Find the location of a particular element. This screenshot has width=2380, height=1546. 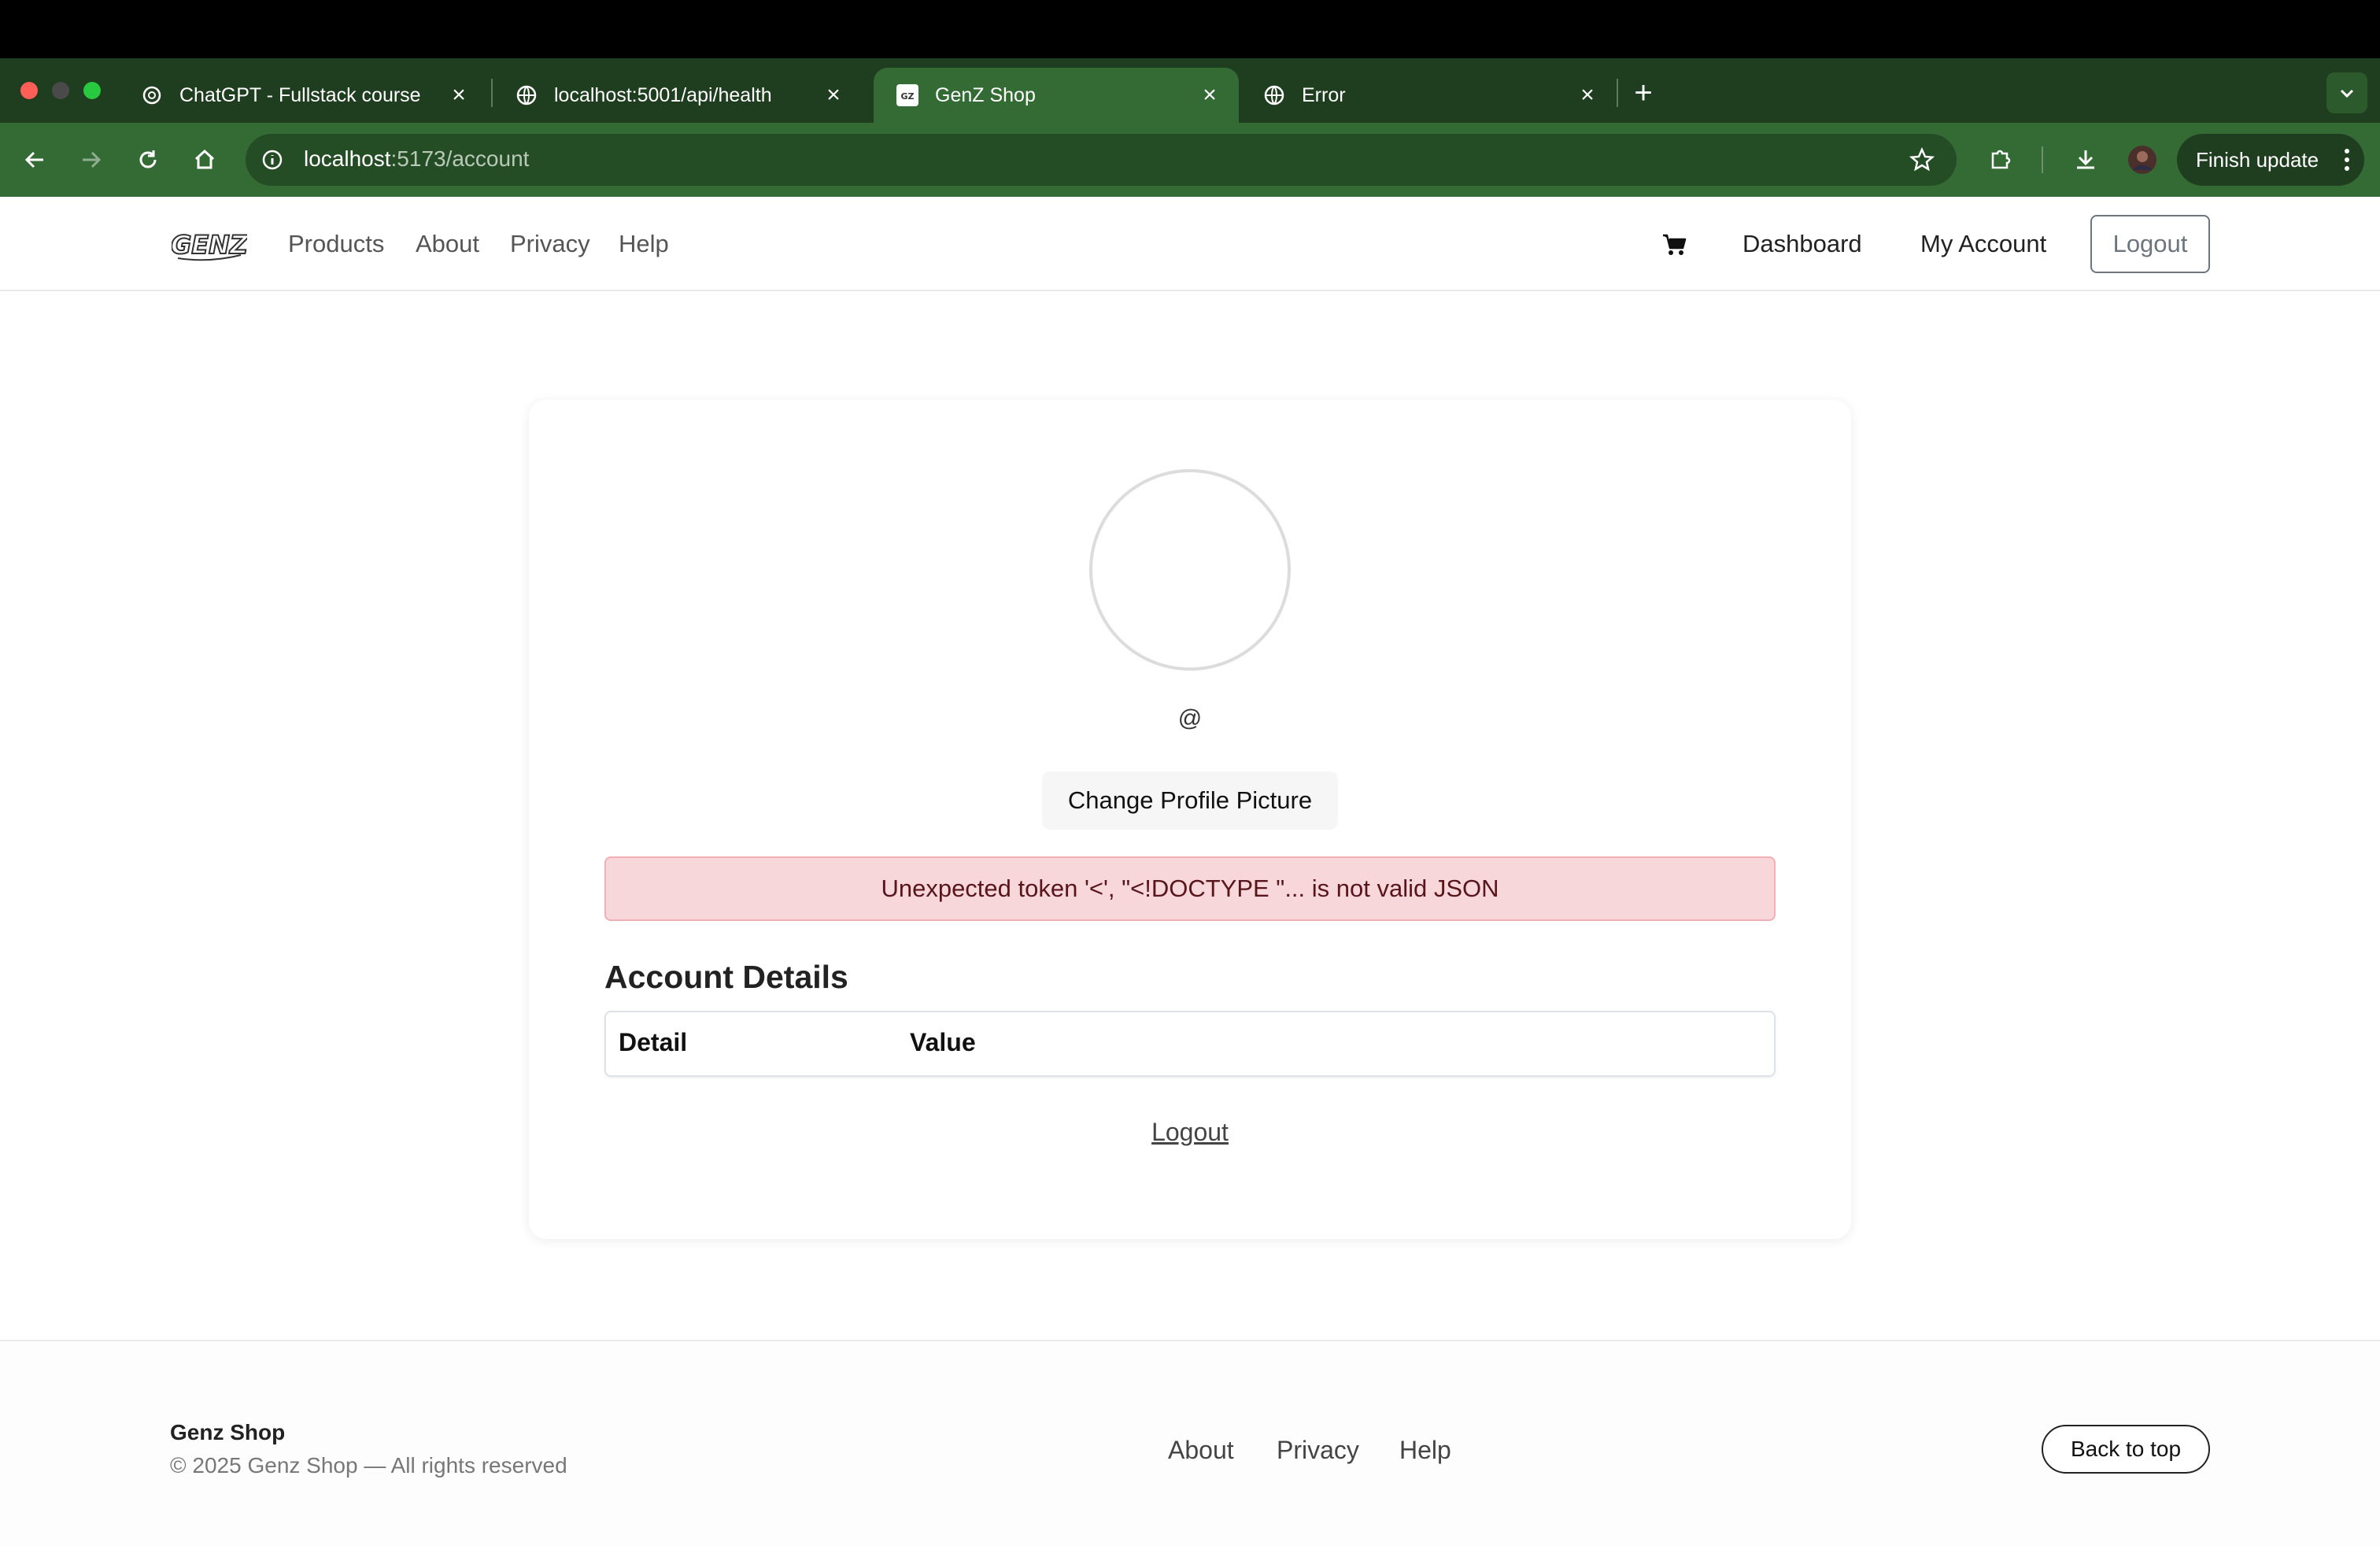

finish-update-button: Finish update is located at coordinates (2270, 160).